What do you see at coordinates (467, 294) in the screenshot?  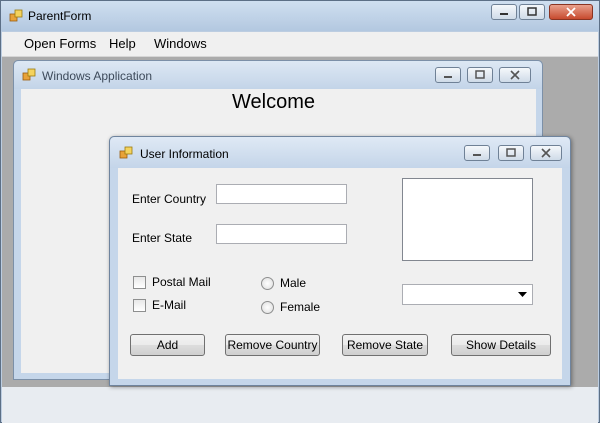 I see `options-combobox` at bounding box center [467, 294].